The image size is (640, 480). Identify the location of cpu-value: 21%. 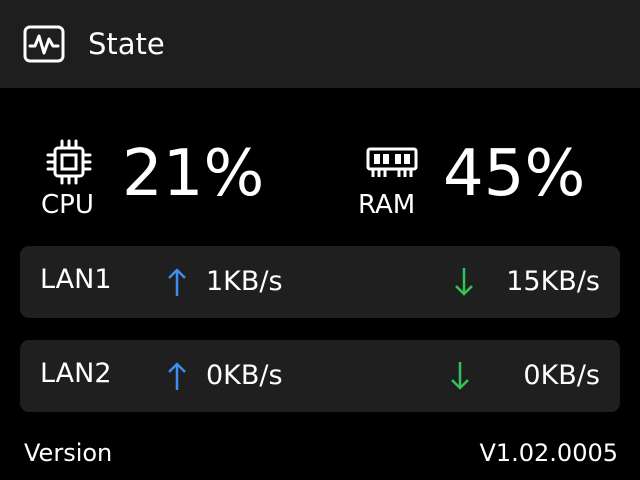
(193, 174).